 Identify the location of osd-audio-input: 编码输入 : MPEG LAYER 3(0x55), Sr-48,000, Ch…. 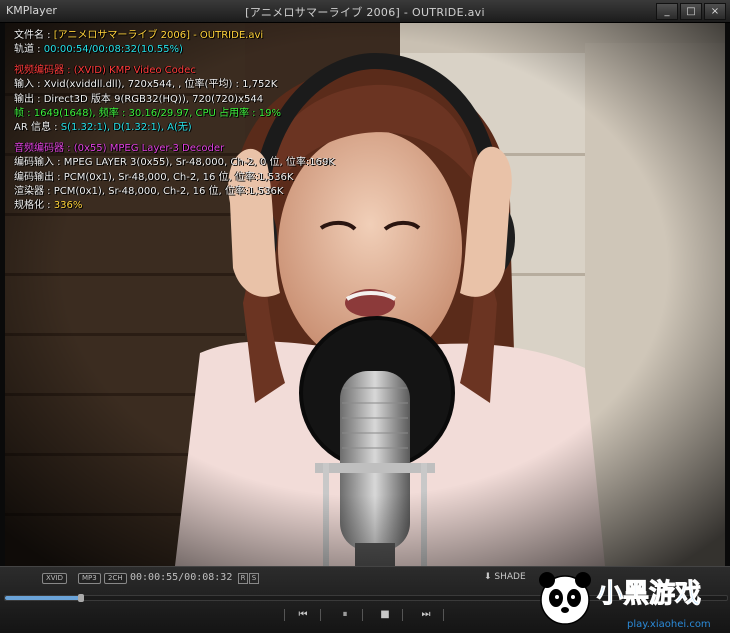
(174, 163).